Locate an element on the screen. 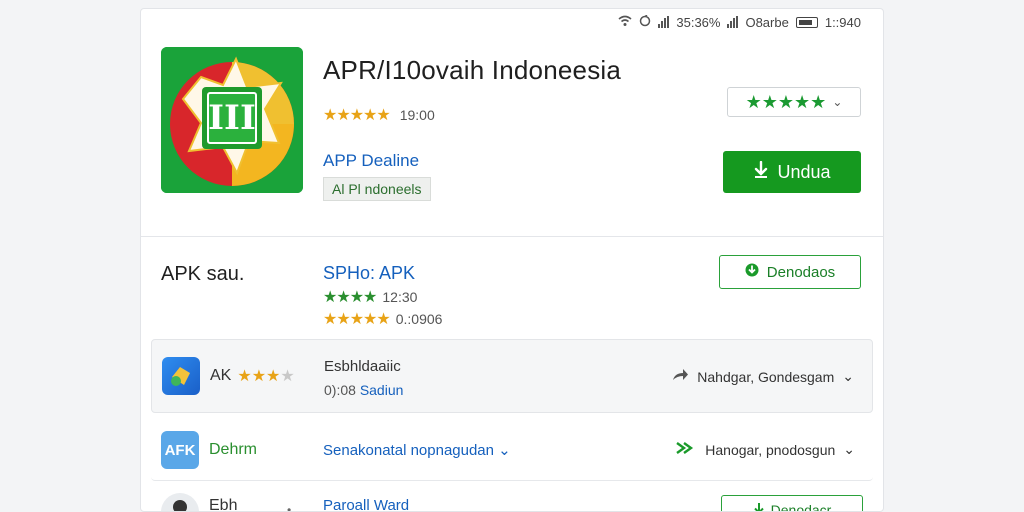 The image size is (1024, 512). list-item-subtitle: Paroall Ward is located at coordinates (366, 504).